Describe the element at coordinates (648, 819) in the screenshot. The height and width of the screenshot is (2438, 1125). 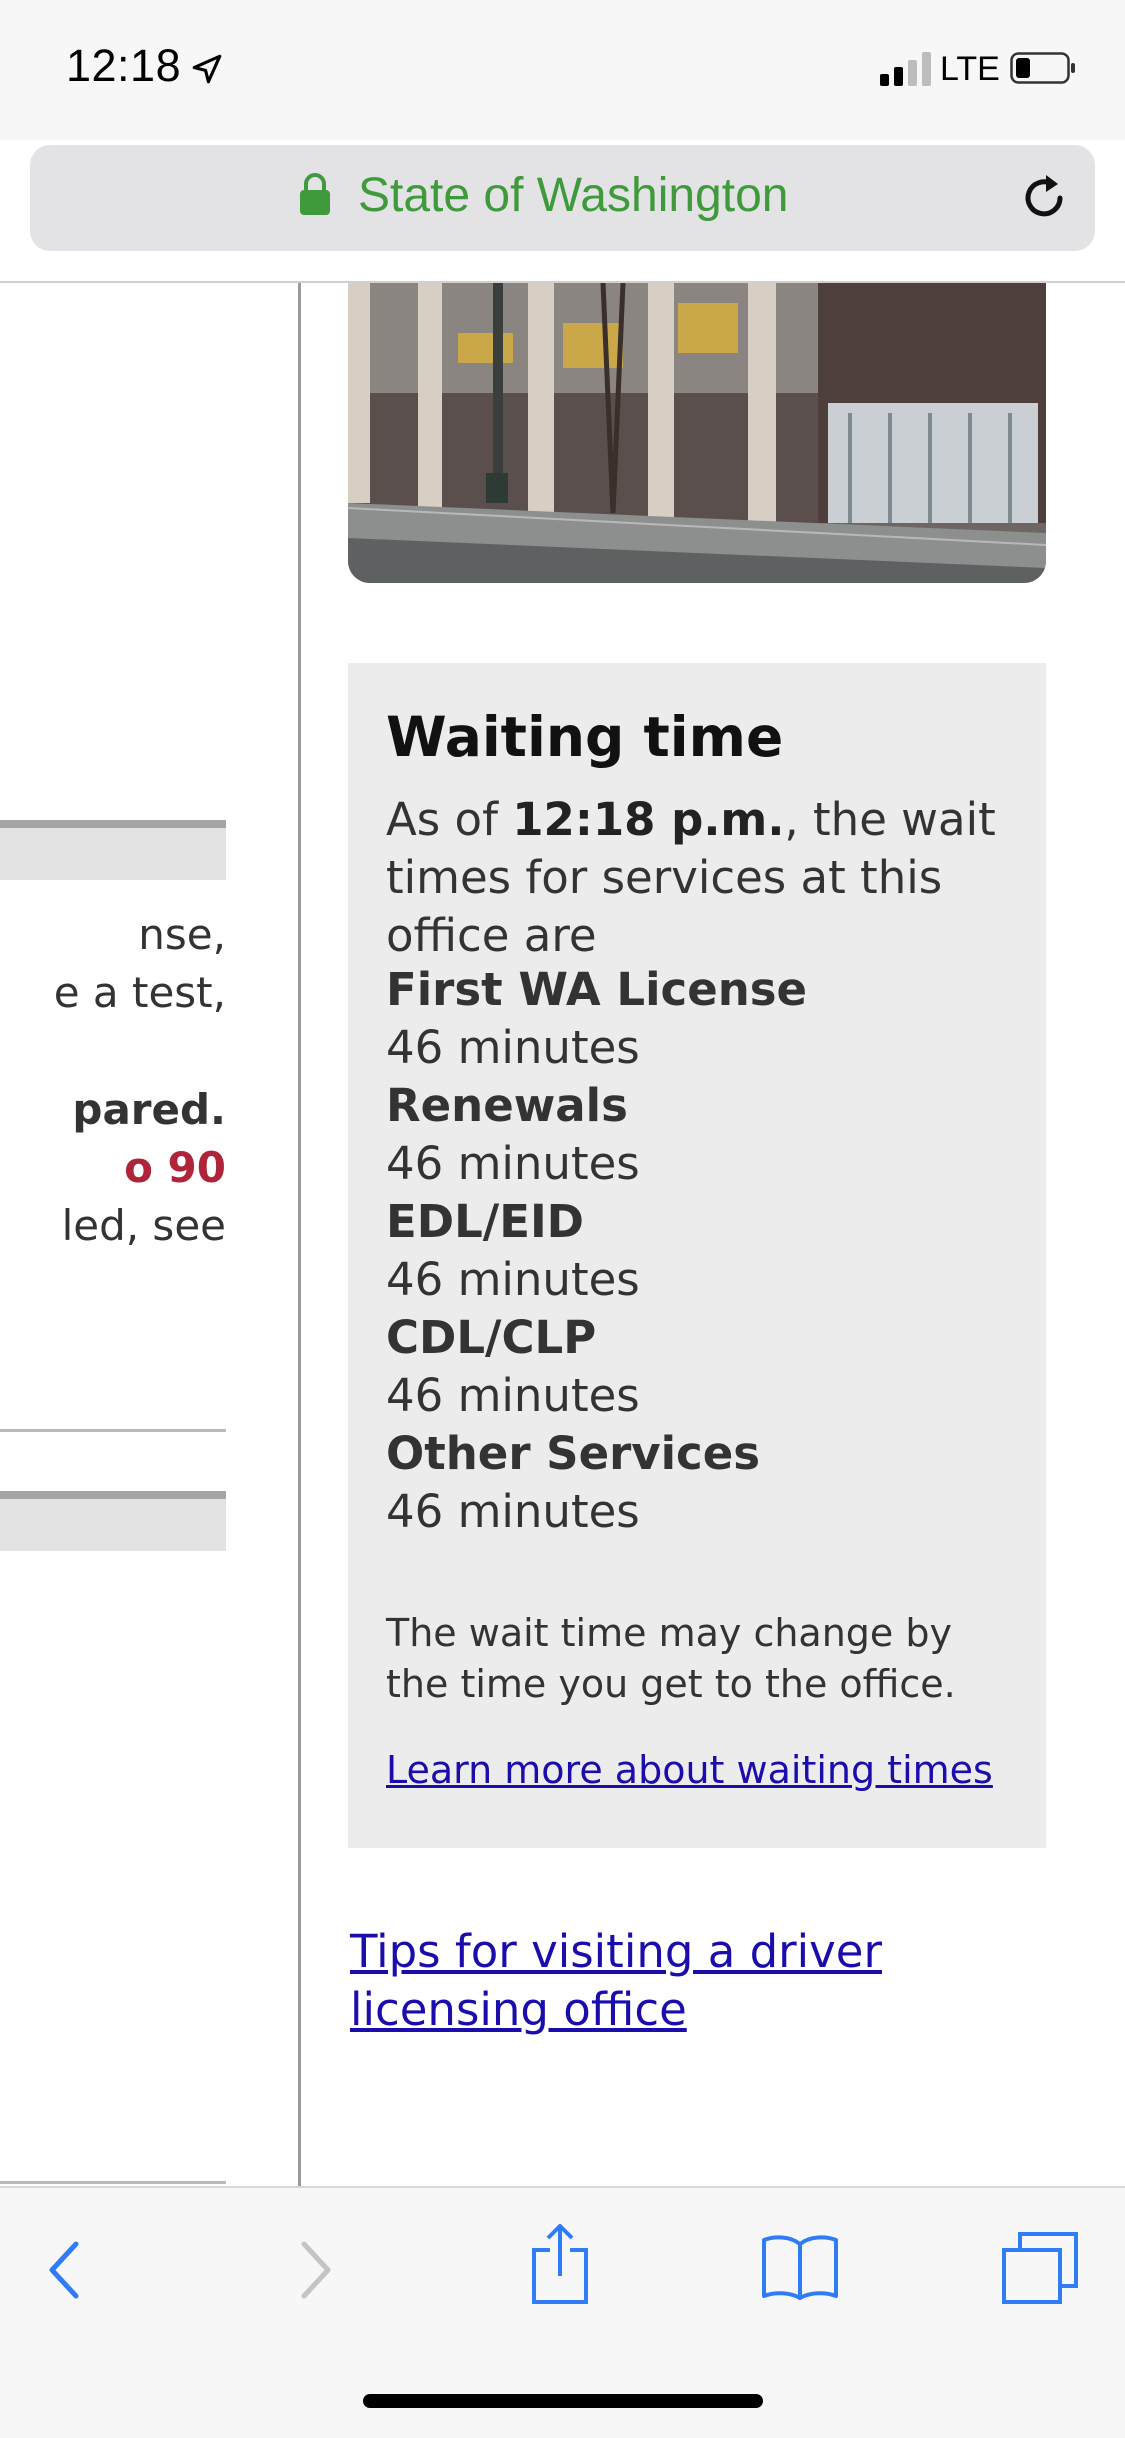
I see `as-of-time: 12:18 p.m.` at that location.